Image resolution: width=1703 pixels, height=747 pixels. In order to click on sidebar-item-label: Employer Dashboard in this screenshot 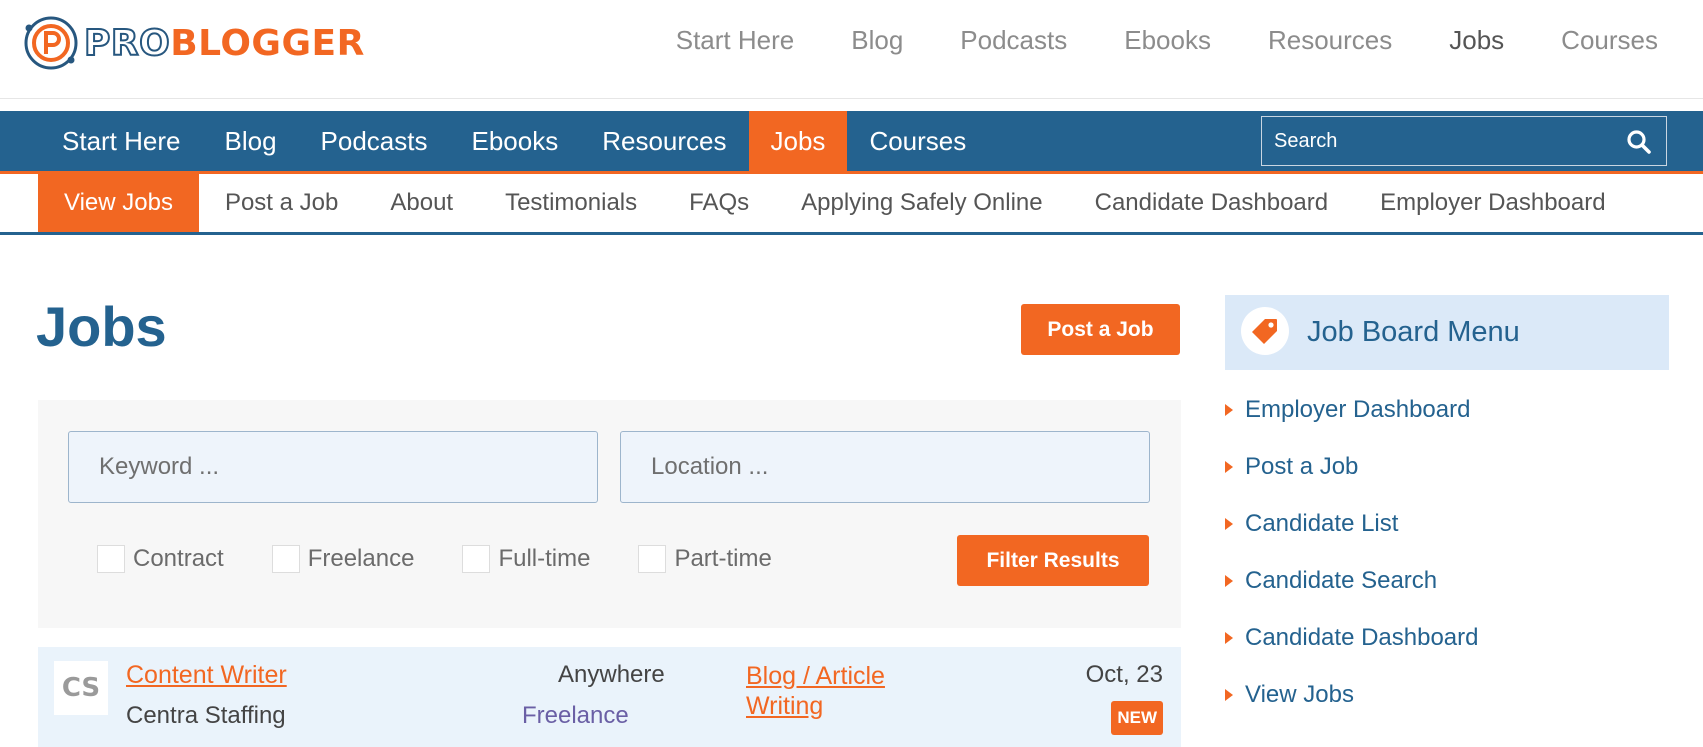, I will do `click(1357, 410)`.